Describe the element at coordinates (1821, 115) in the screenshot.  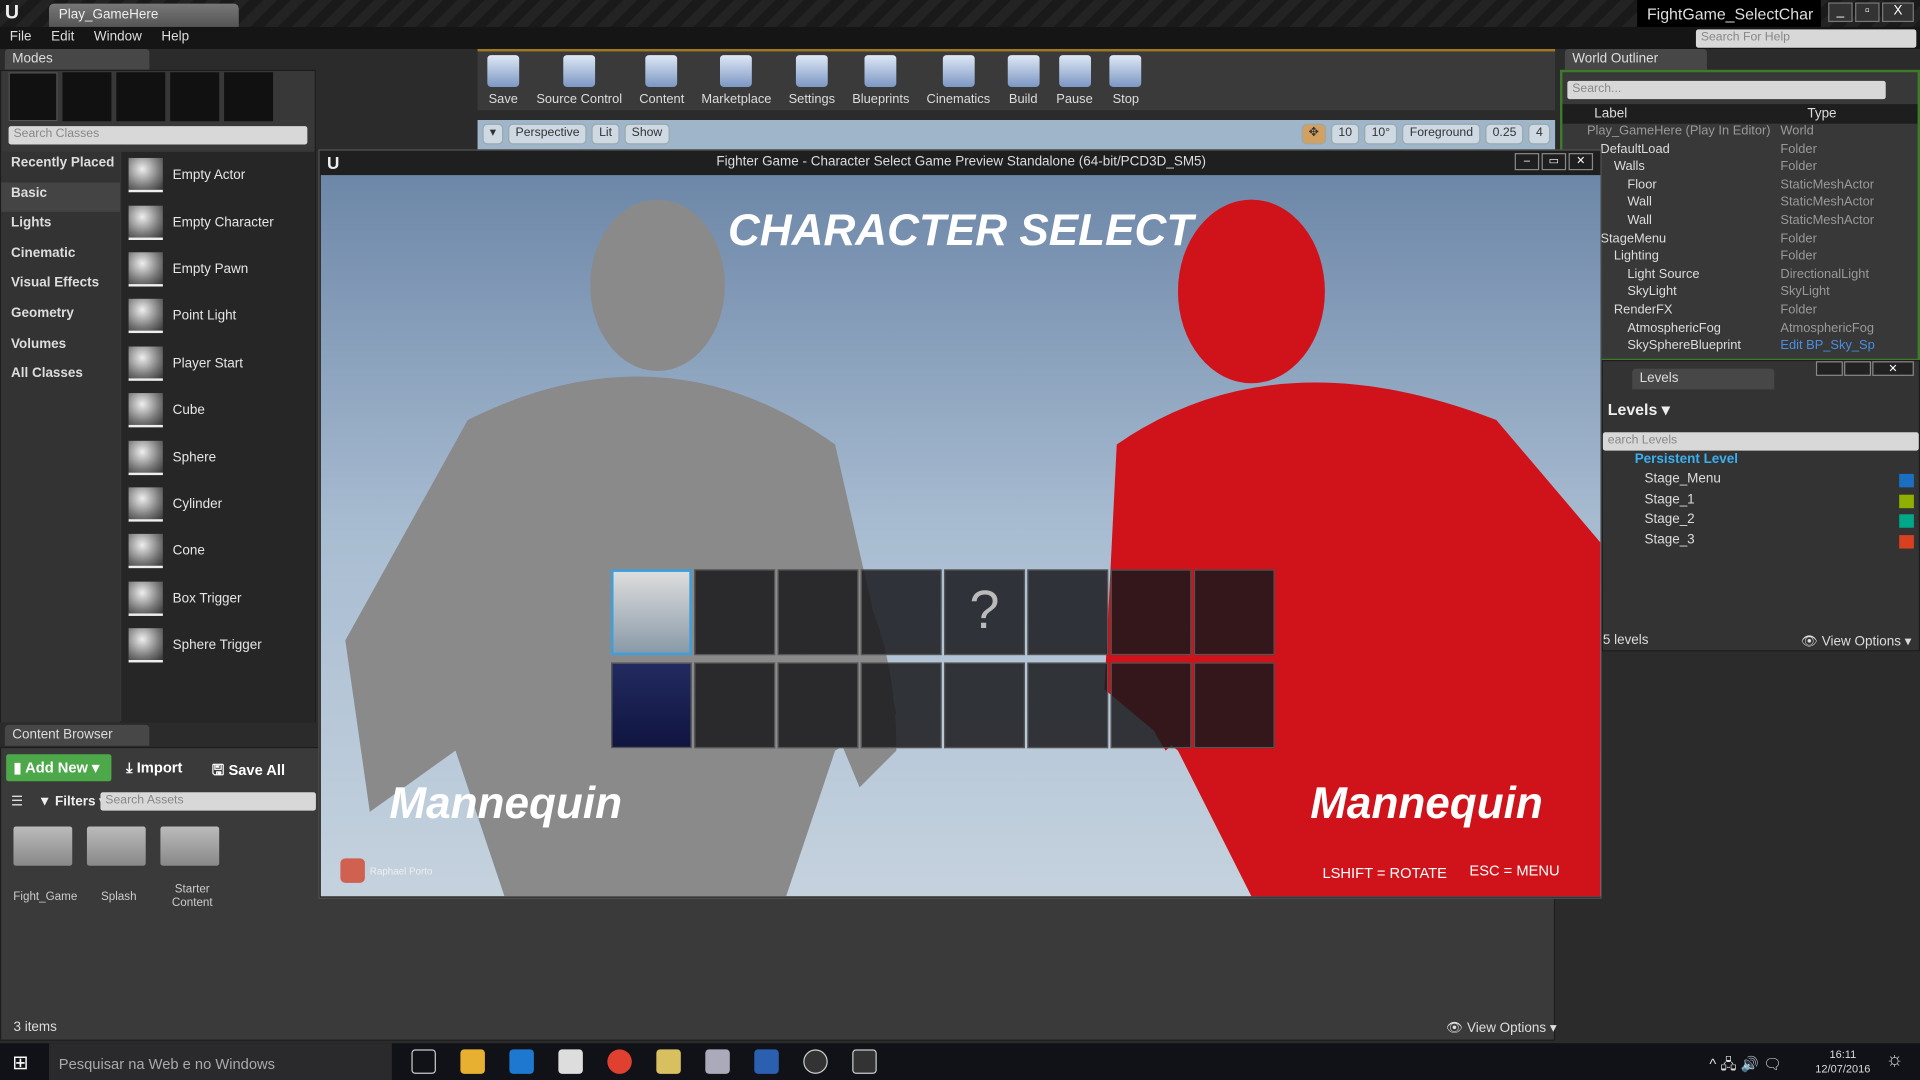
I see `type-column-header: Type` at that location.